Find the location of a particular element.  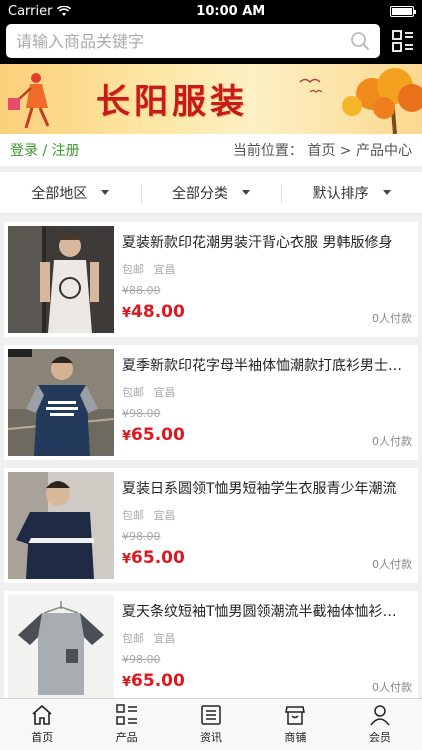

tab-member: 会员 is located at coordinates (380, 724).